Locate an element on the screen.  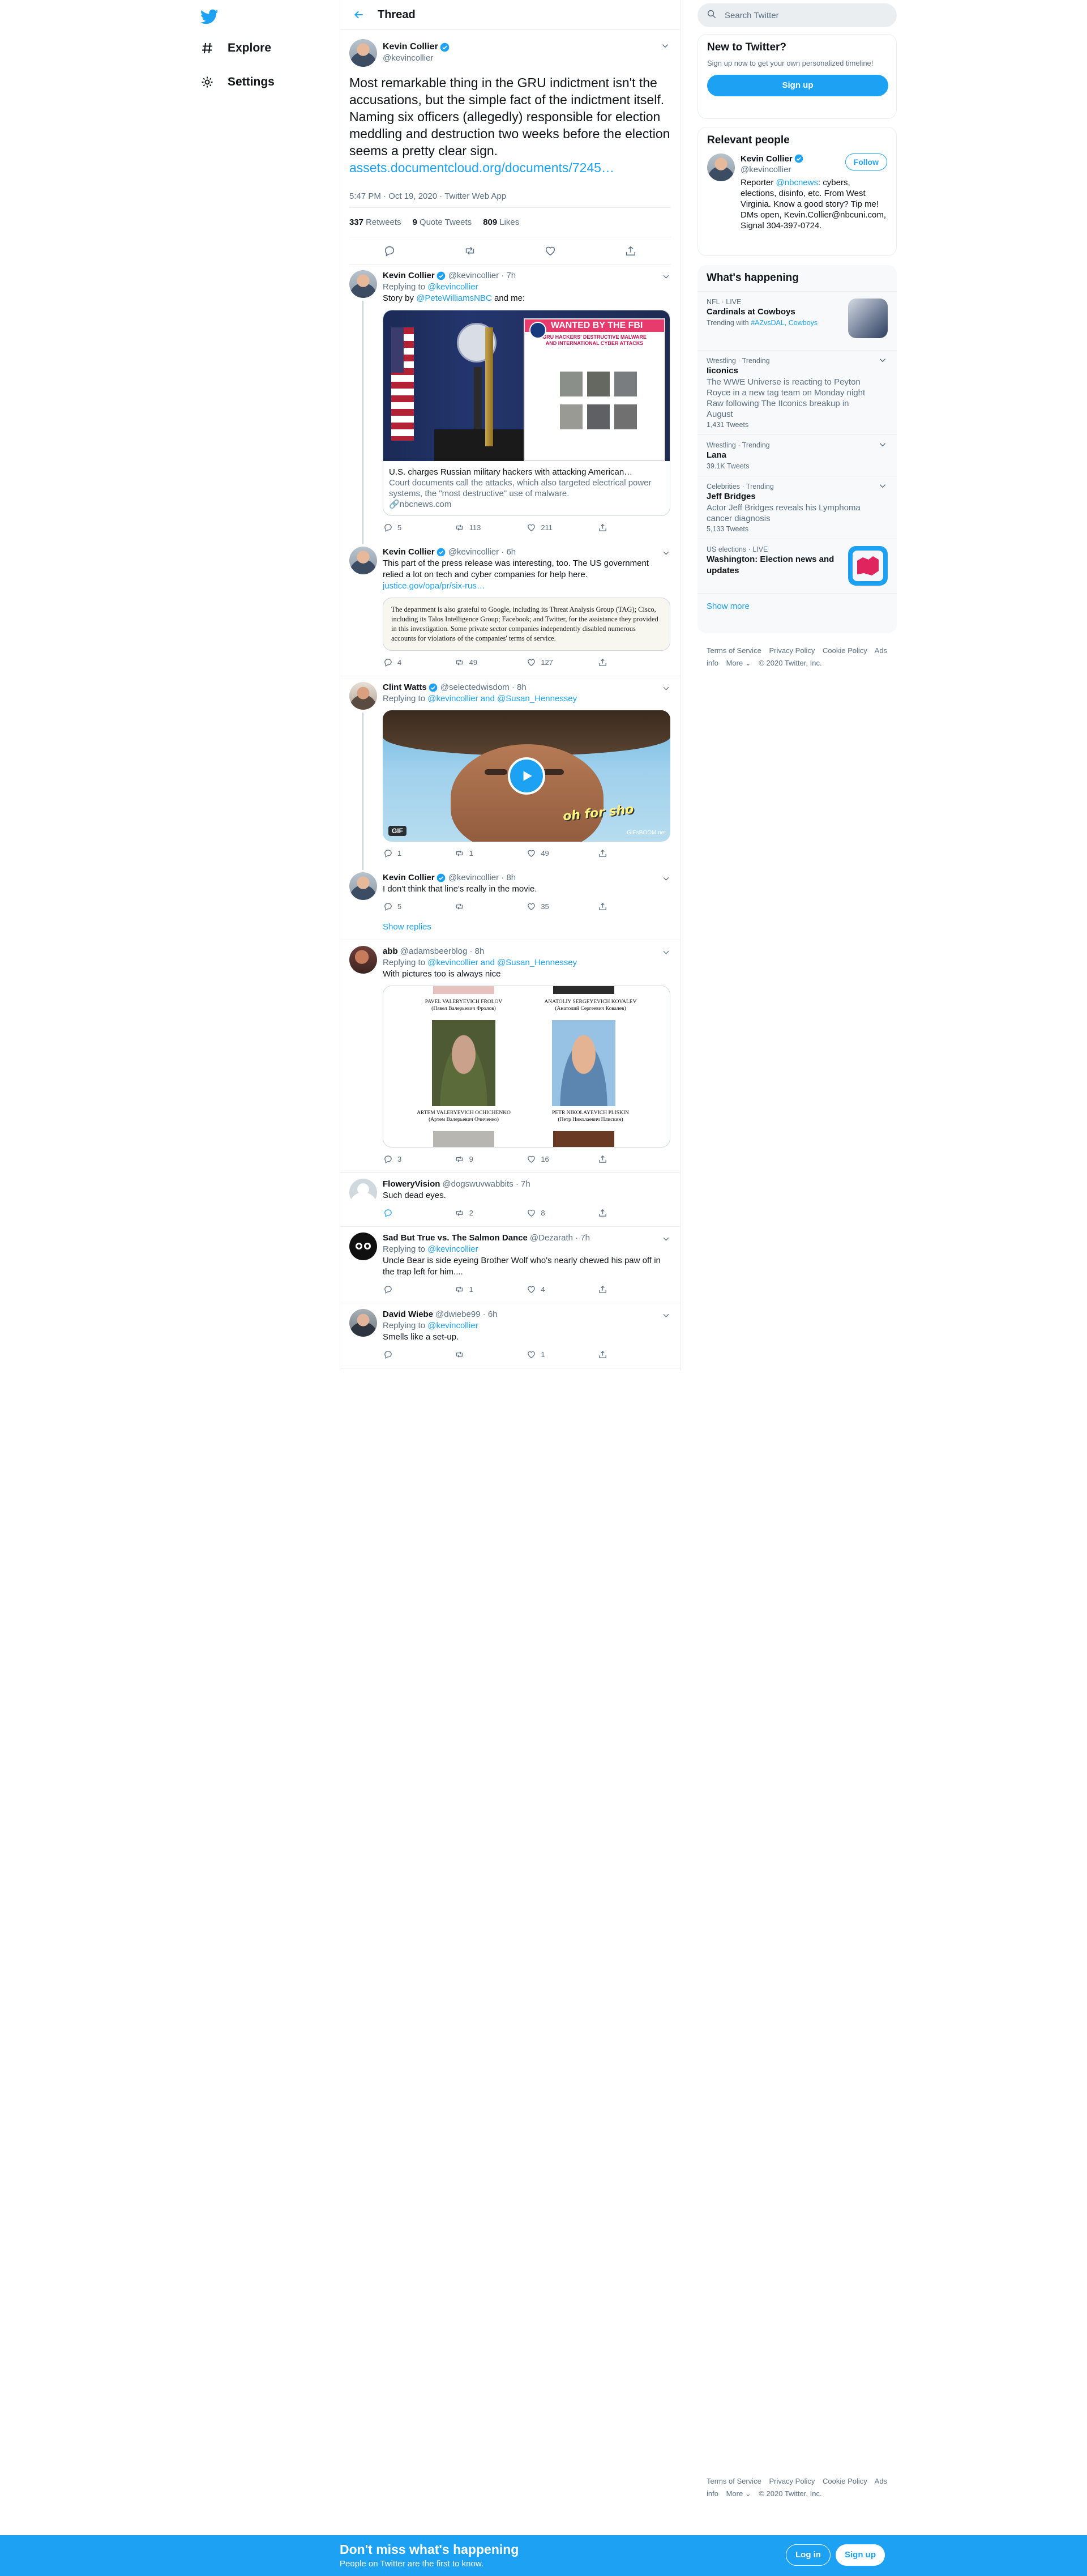
like-button: 4 is located at coordinates (543, 1289).